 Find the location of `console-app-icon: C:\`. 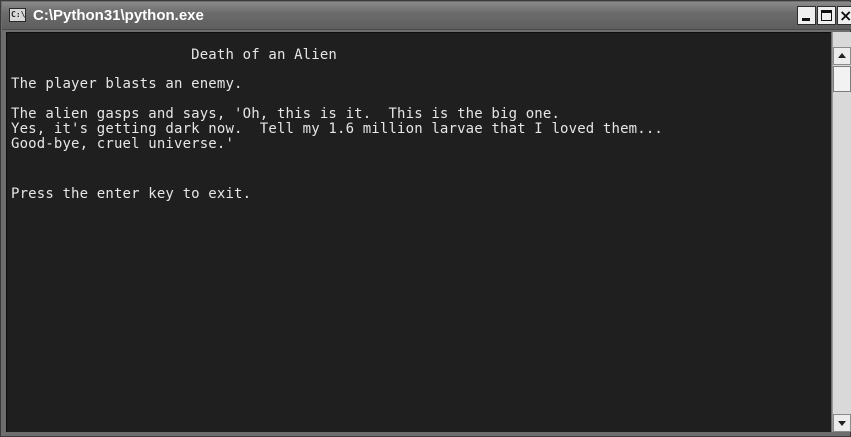

console-app-icon: C:\ is located at coordinates (17, 15).